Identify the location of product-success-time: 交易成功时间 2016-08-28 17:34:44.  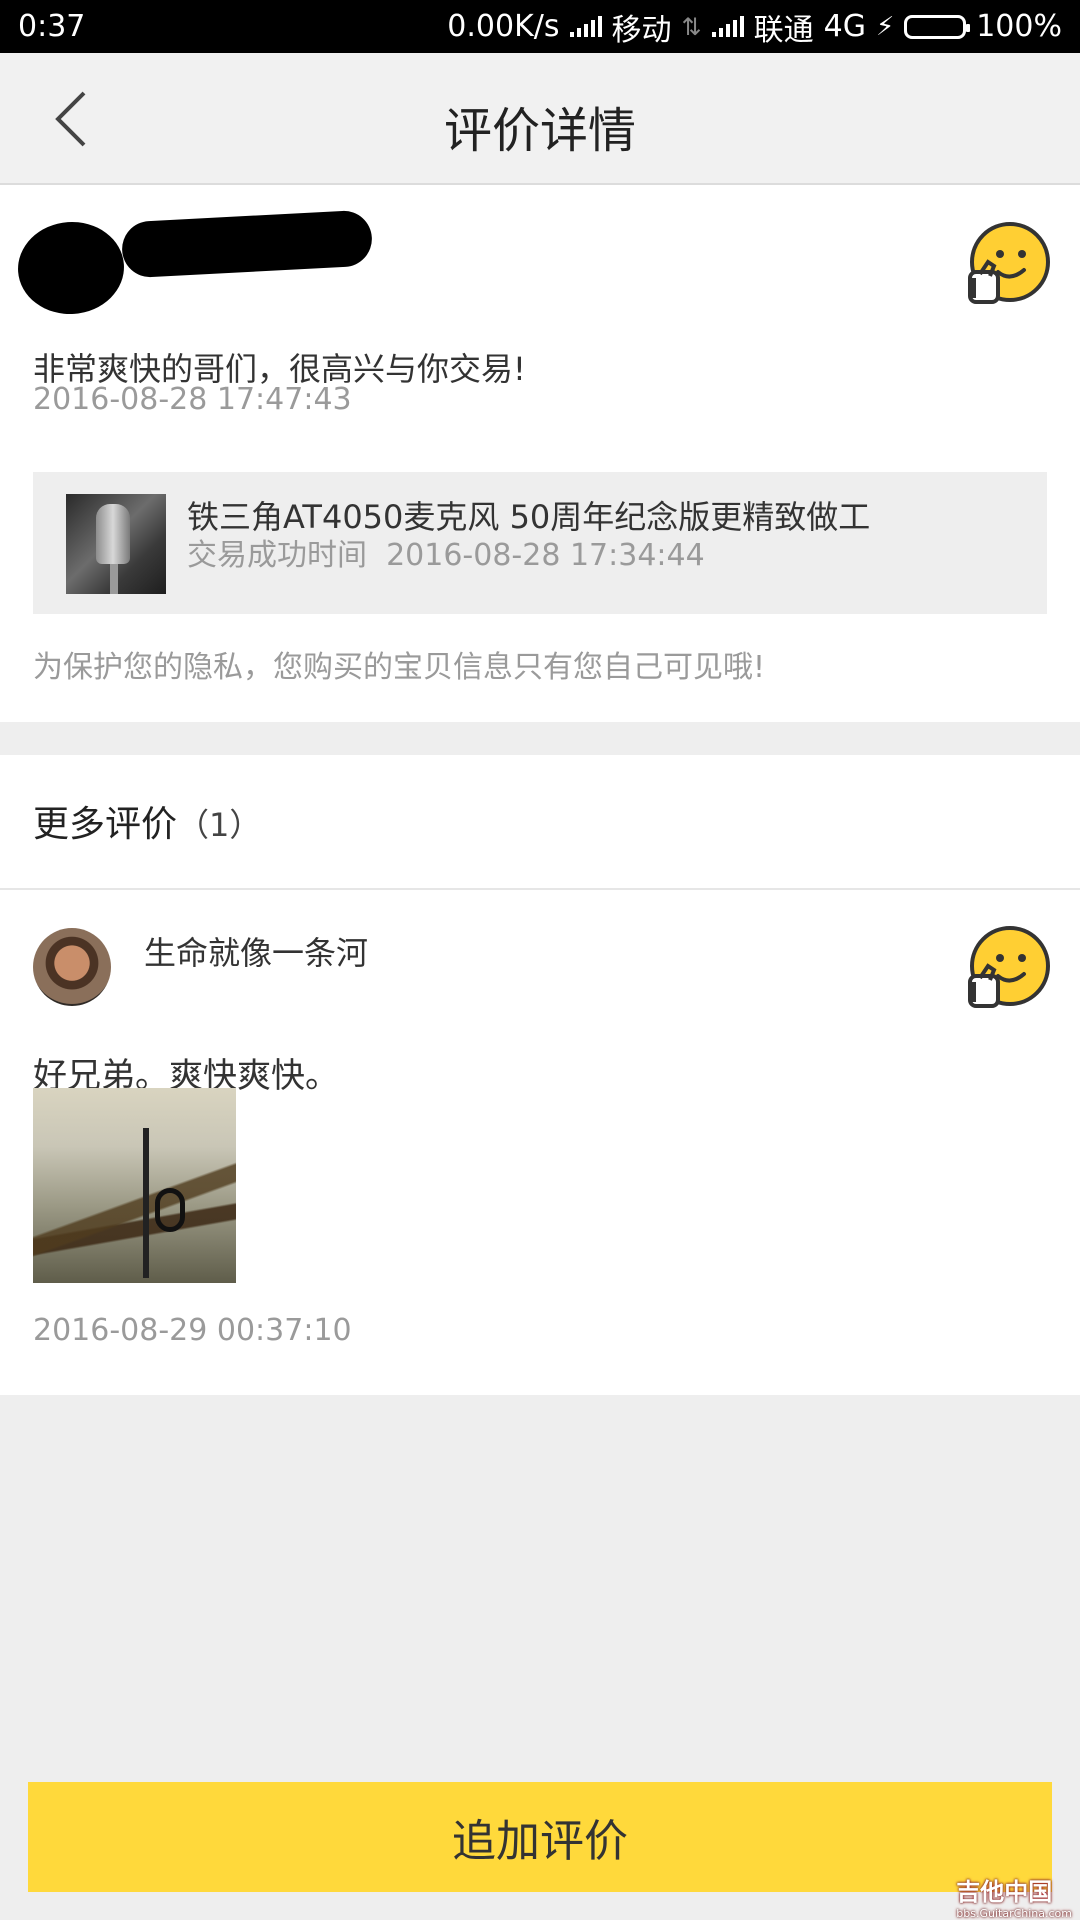
(446, 552).